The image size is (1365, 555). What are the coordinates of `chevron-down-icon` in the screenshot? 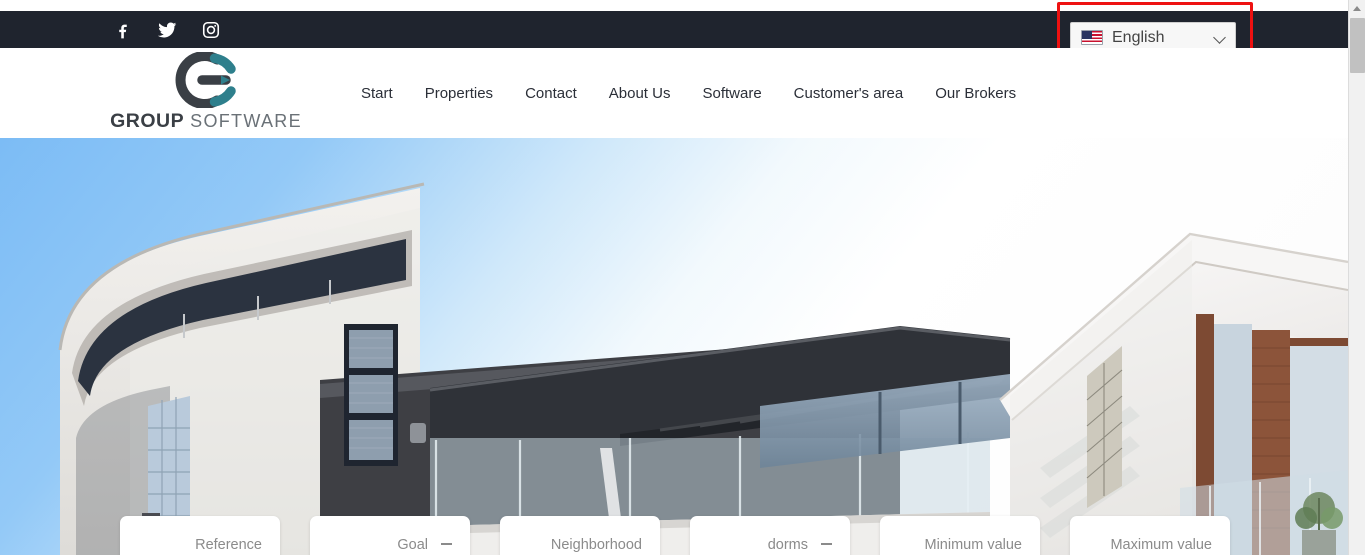 It's located at (1220, 37).